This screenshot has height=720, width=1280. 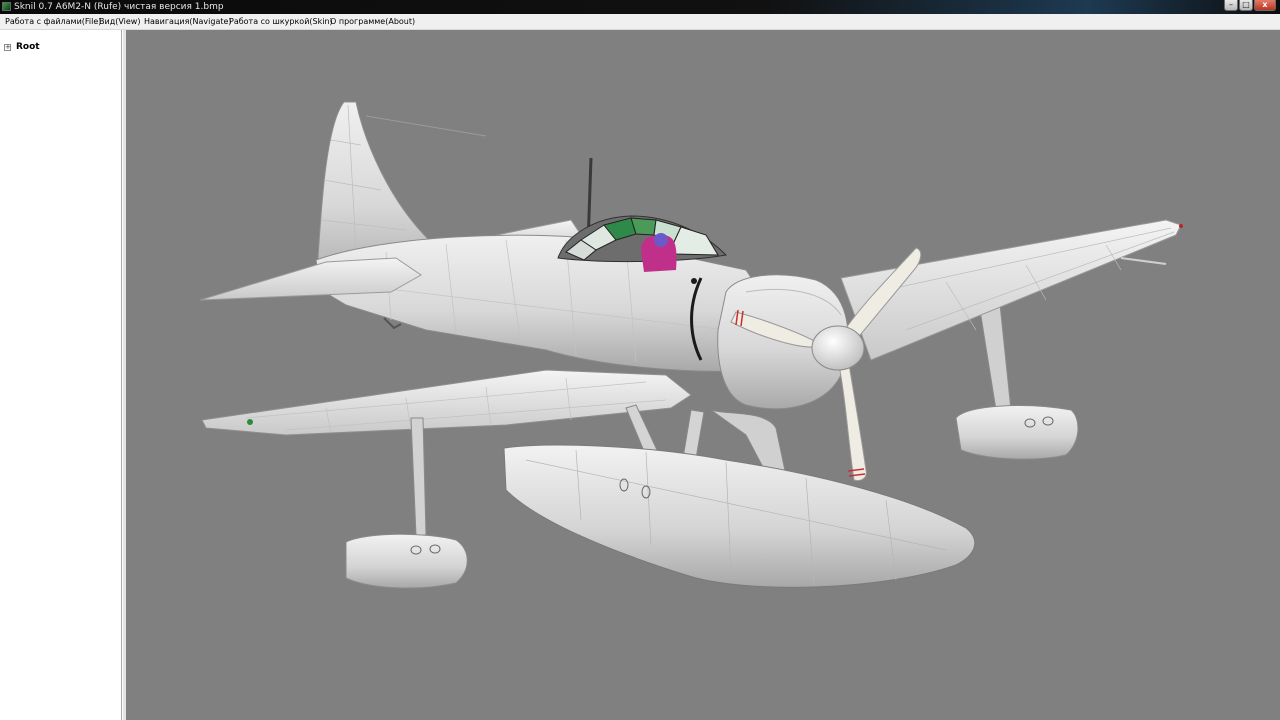 I want to click on right-wingtip-float, so click(x=1017, y=432).